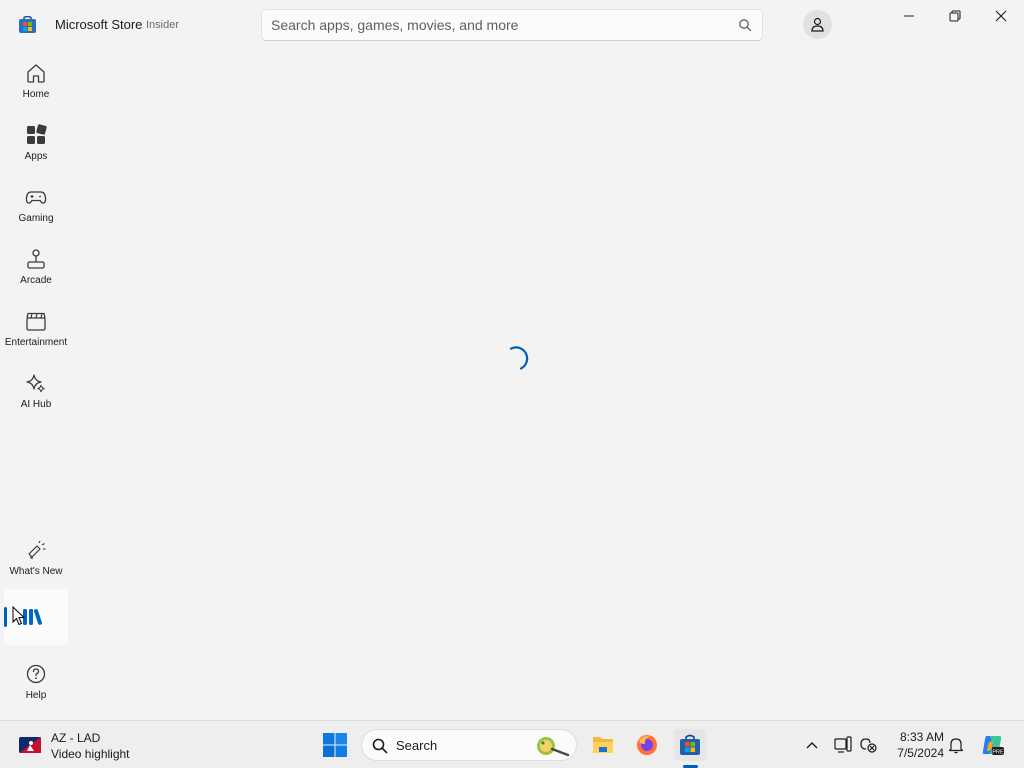 Image resolution: width=1024 pixels, height=768 pixels. Describe the element at coordinates (956, 745) in the screenshot. I see `bell-icon` at that location.